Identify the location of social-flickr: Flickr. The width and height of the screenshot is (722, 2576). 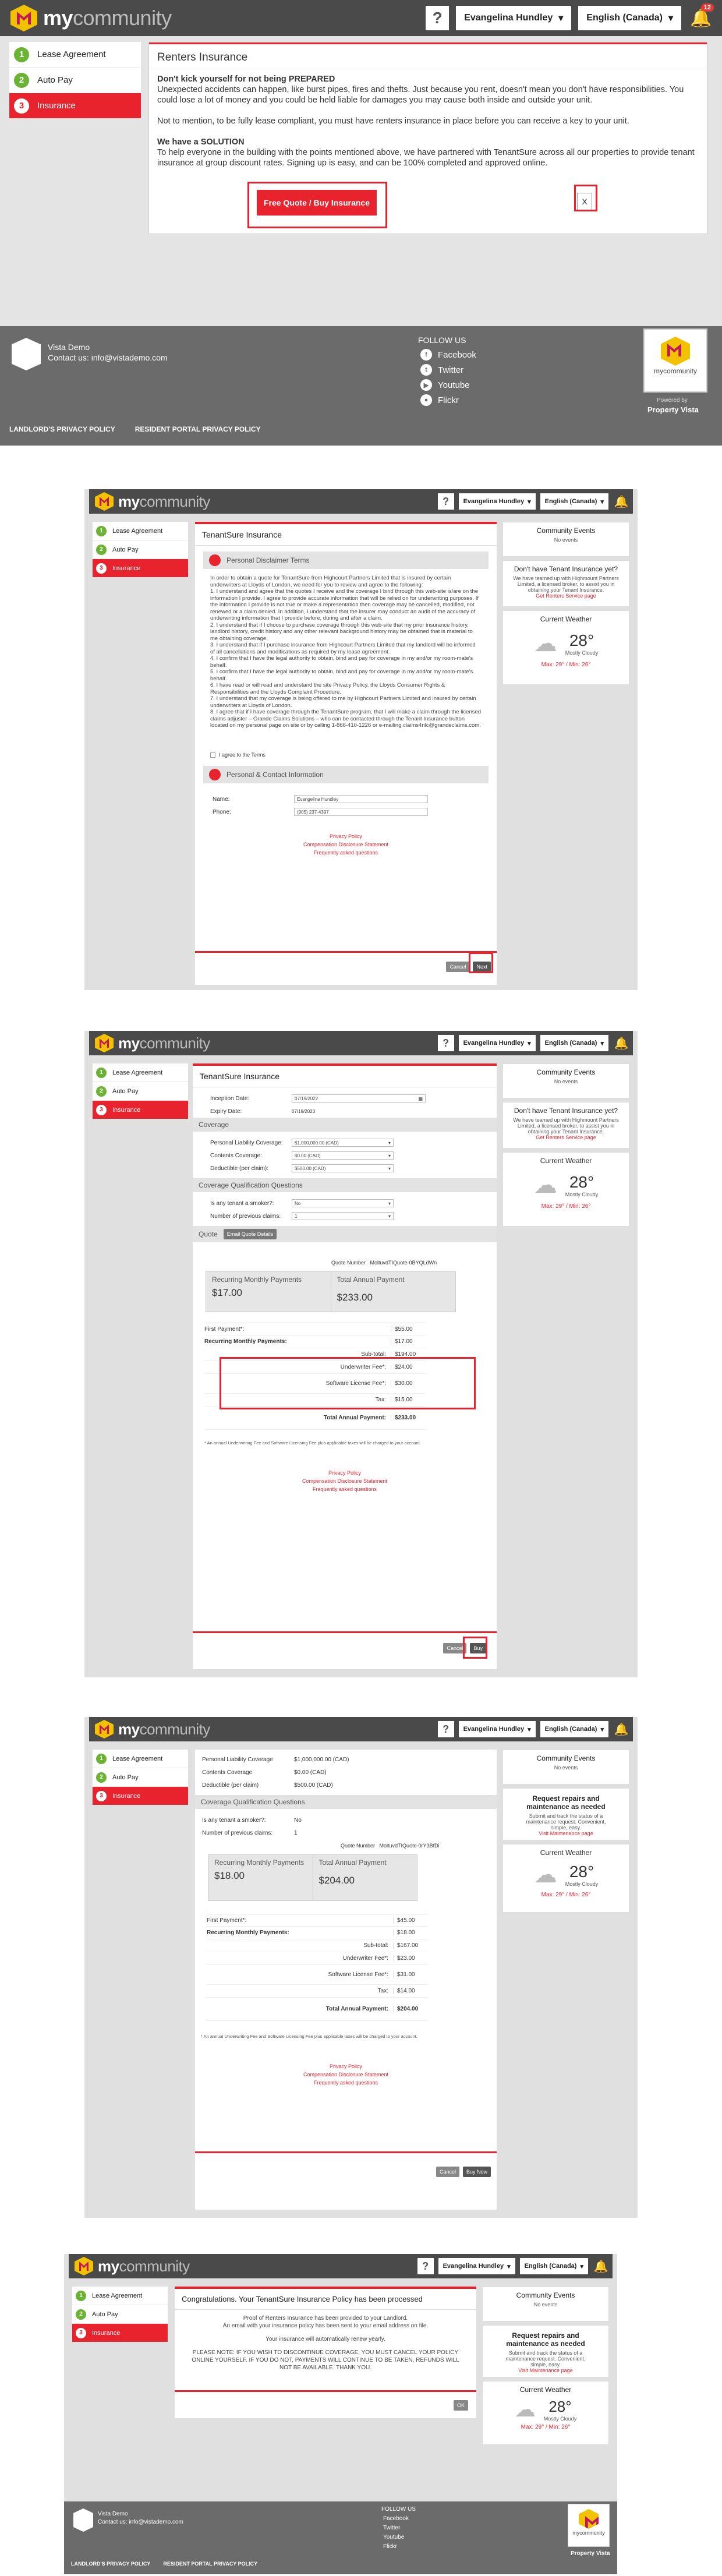
(396, 2547).